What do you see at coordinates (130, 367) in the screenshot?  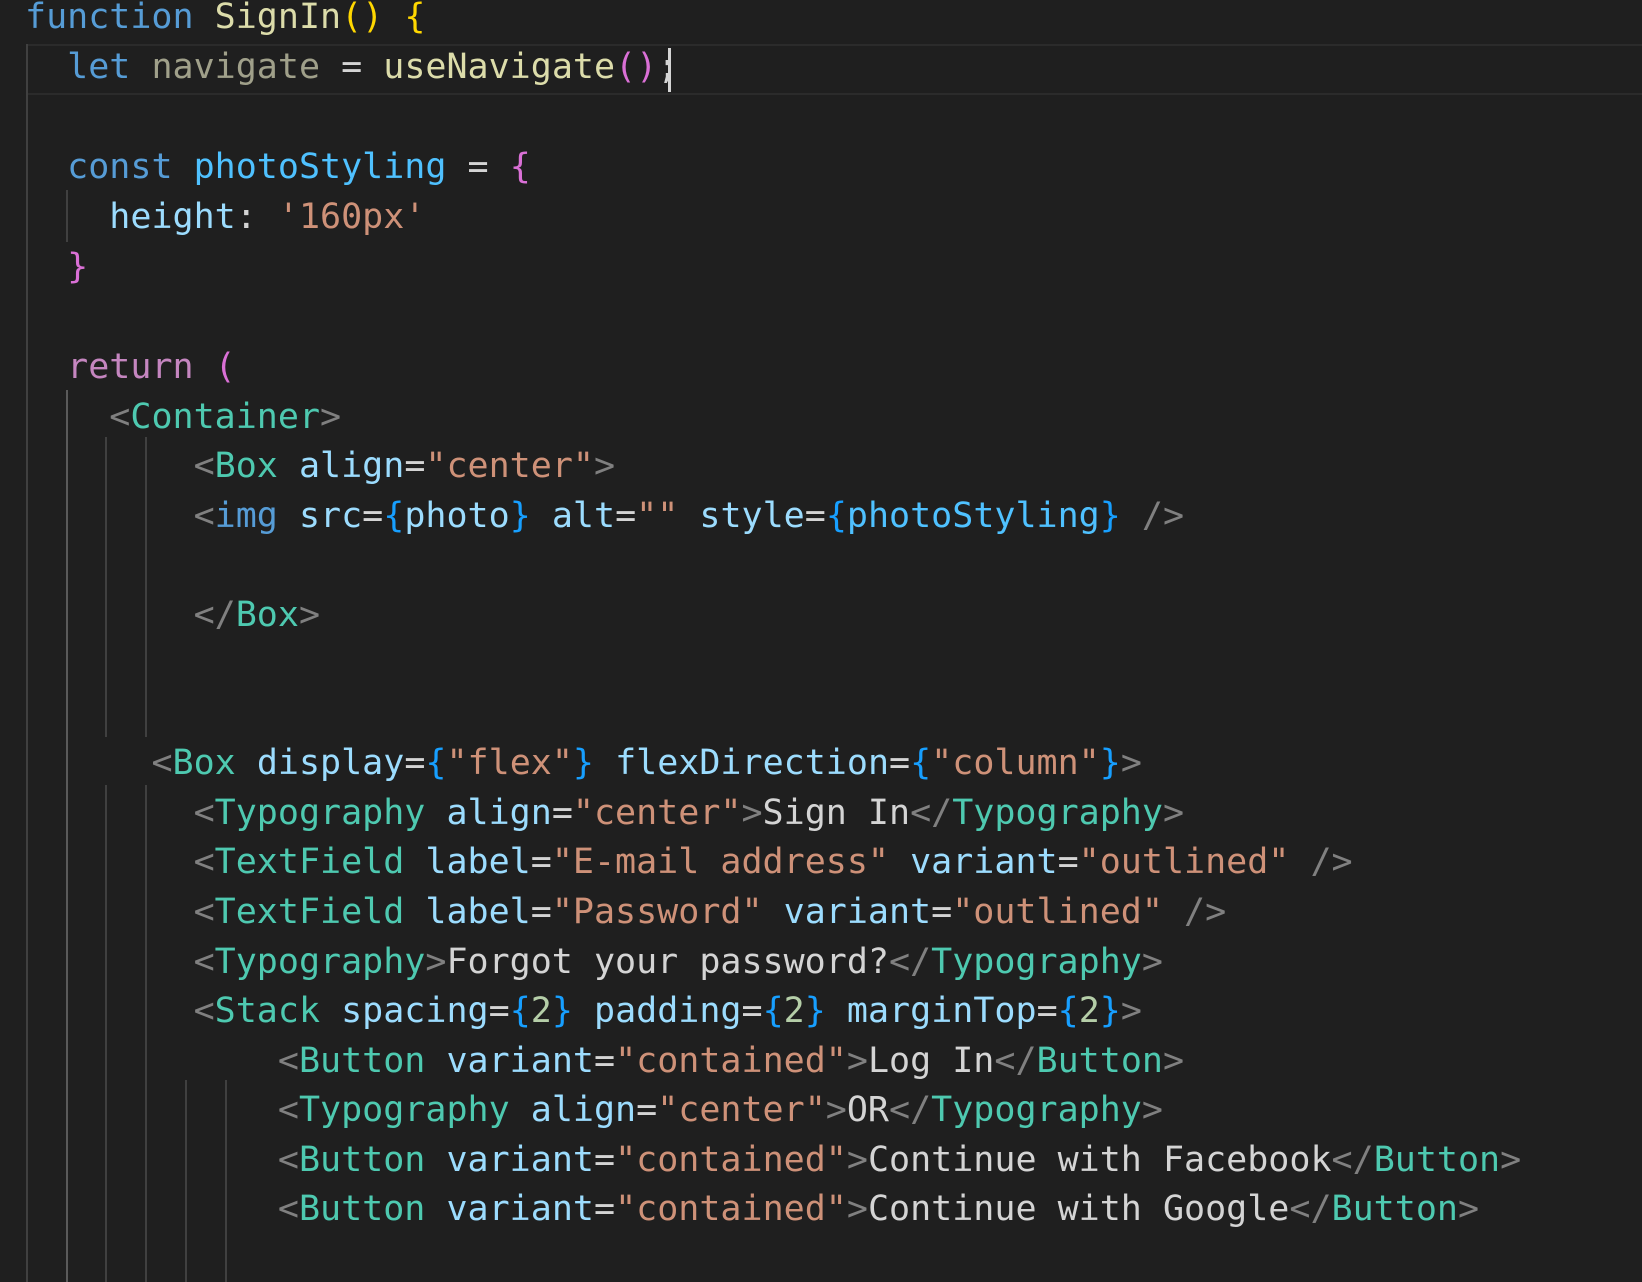 I see `code-line-text: return (` at bounding box center [130, 367].